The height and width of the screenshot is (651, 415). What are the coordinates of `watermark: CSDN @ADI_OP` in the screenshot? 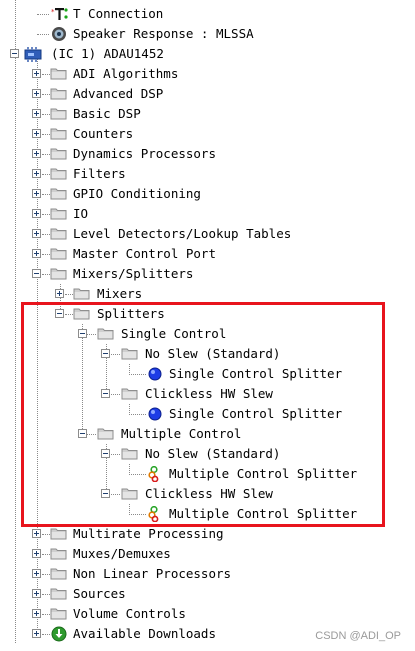 It's located at (358, 636).